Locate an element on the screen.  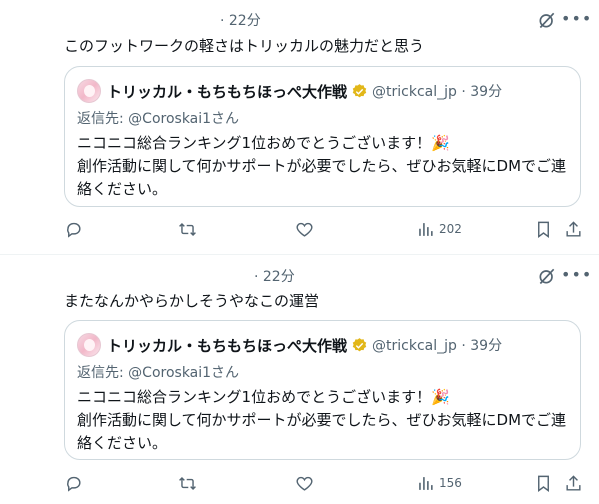
post-actions: 156 is located at coordinates (327, 483).